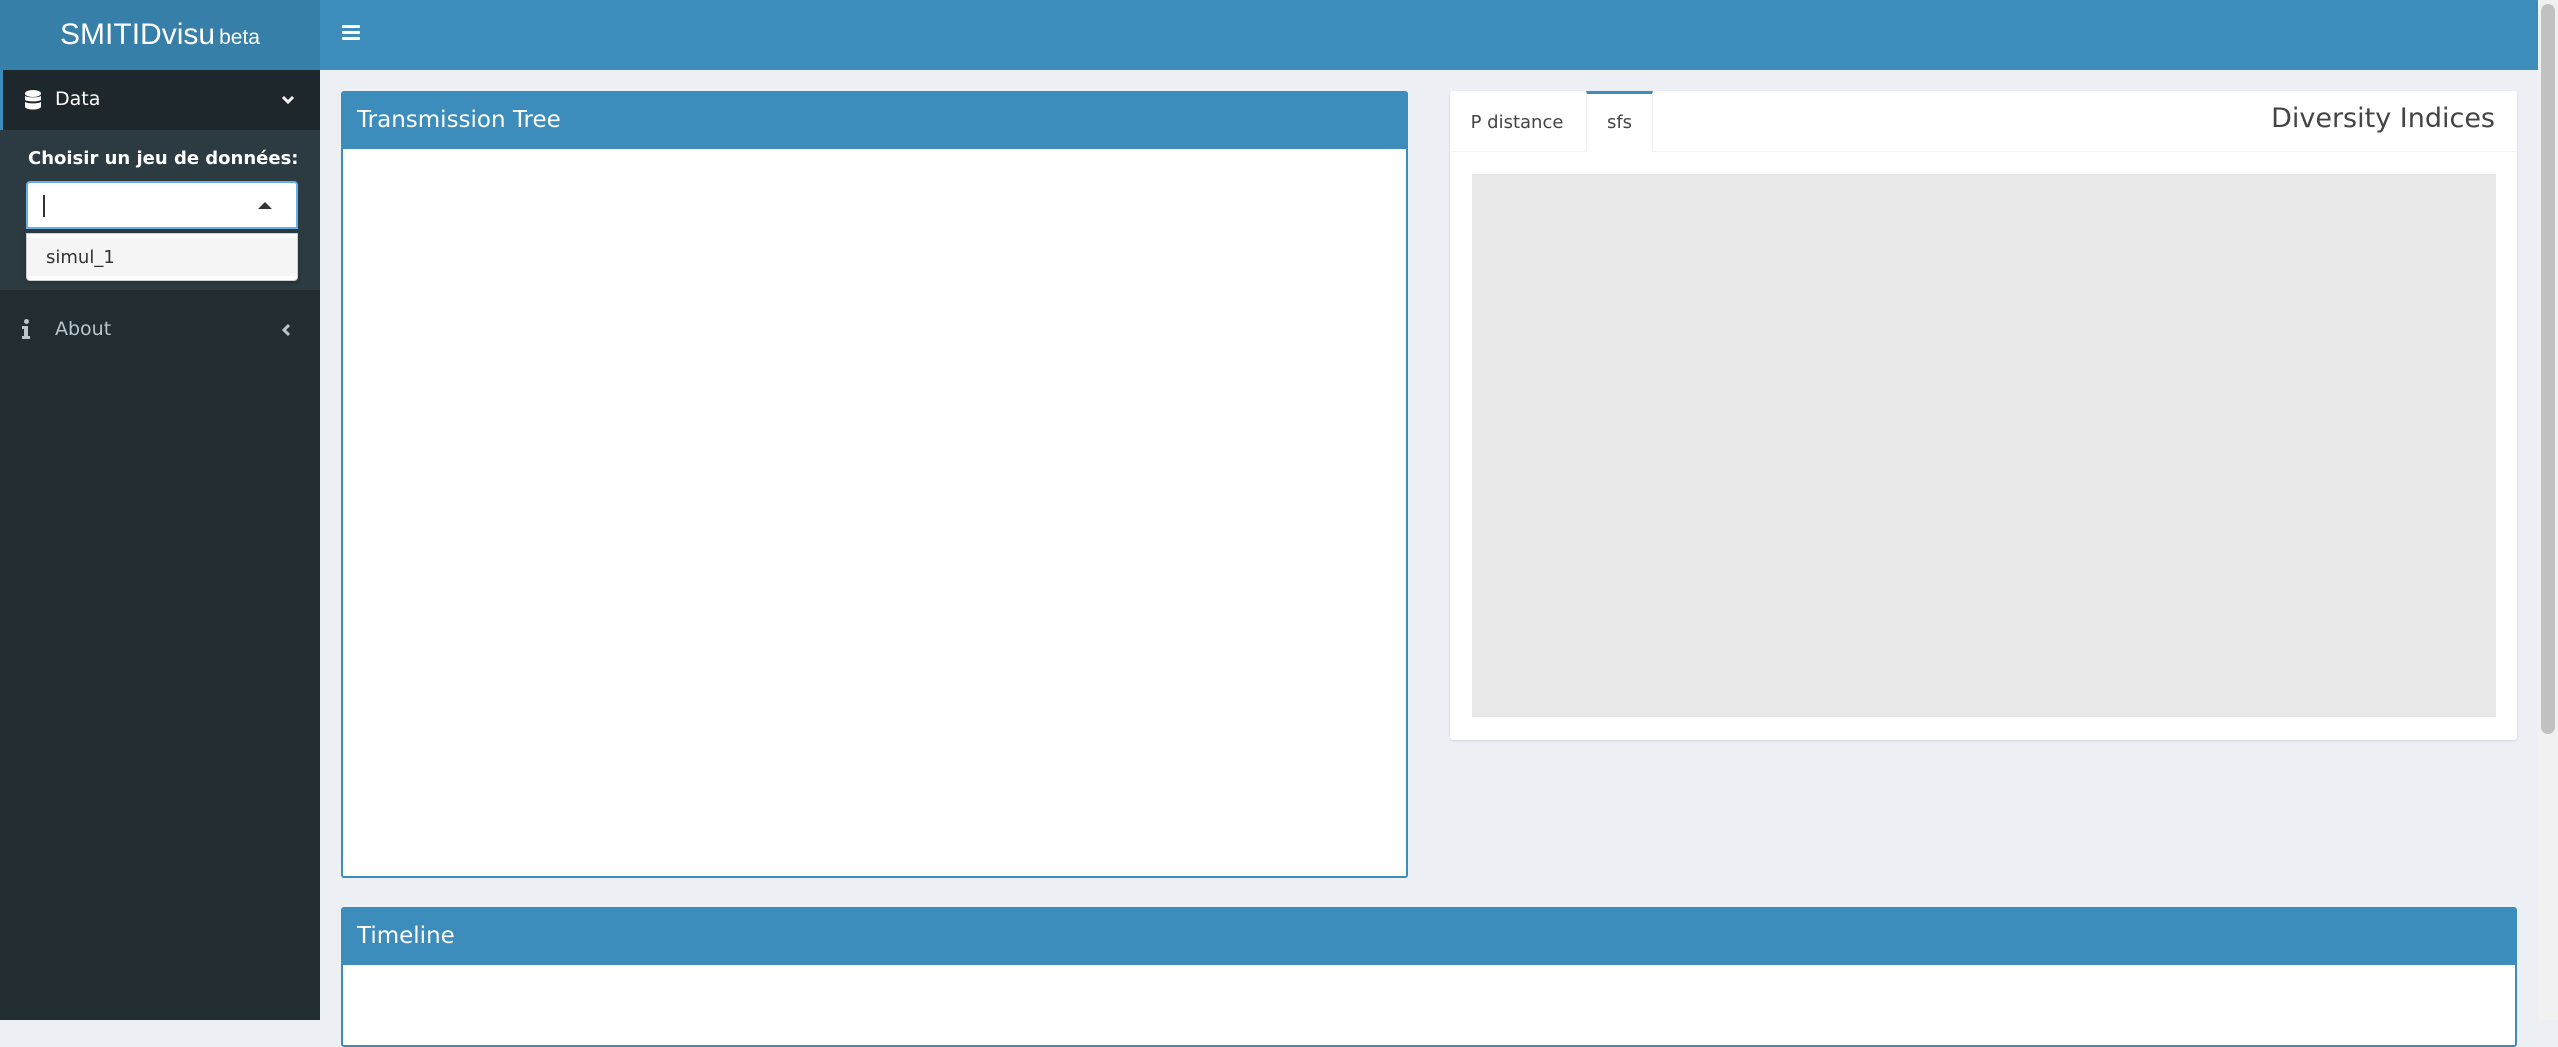  I want to click on dataset-select-input, so click(162, 205).